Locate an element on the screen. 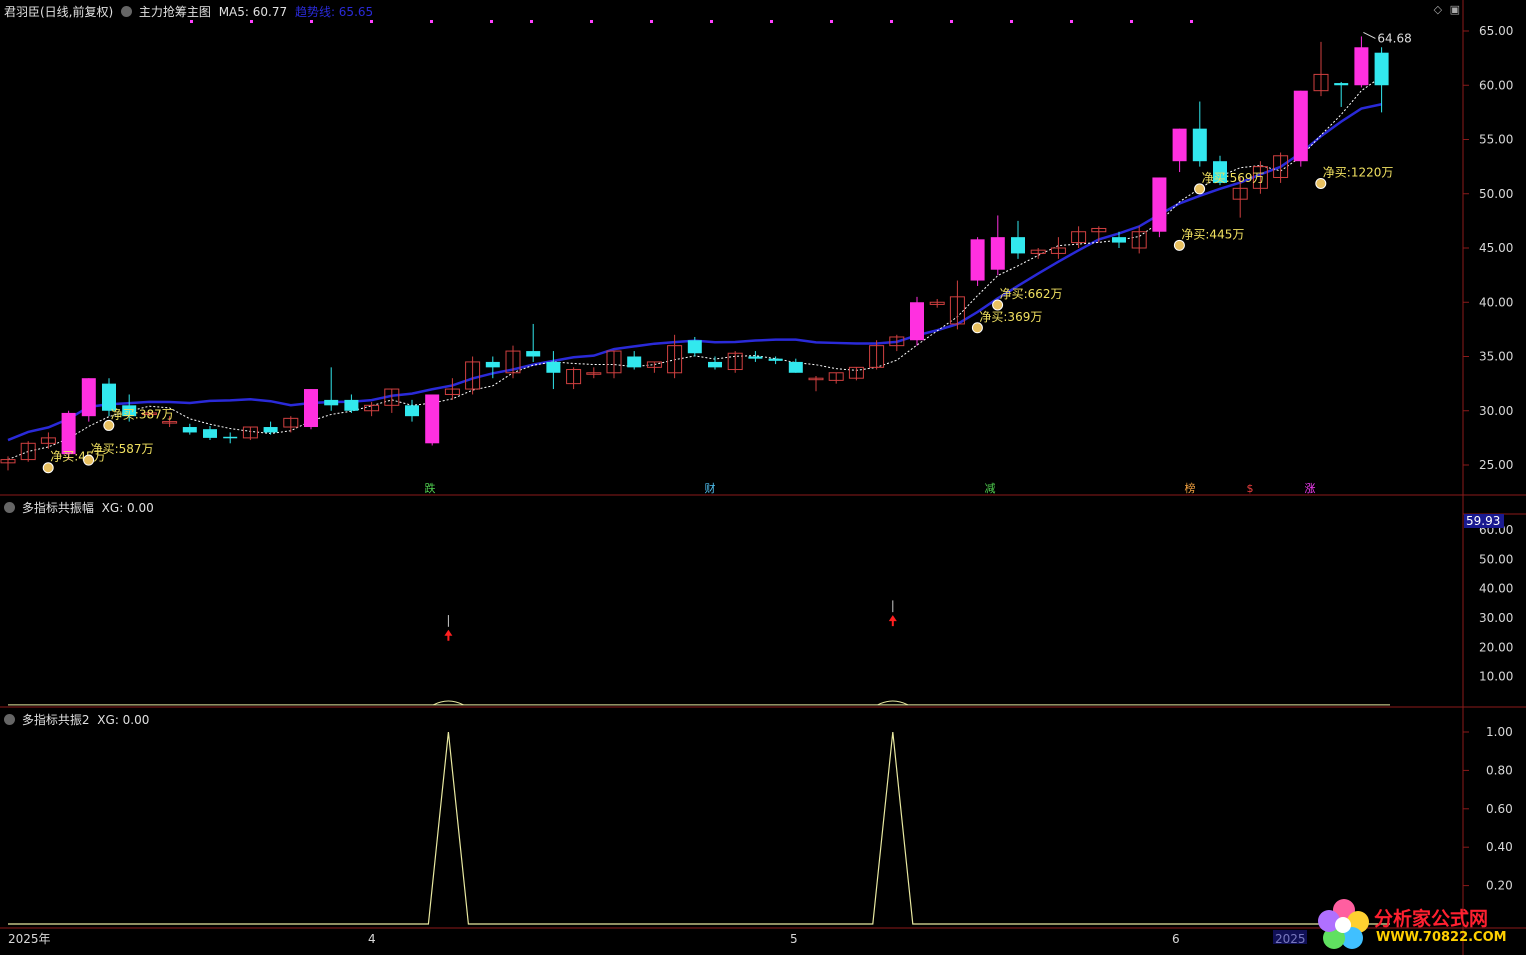 The width and height of the screenshot is (1526, 955). panel3-xg: XG: 0.00 is located at coordinates (123, 720).